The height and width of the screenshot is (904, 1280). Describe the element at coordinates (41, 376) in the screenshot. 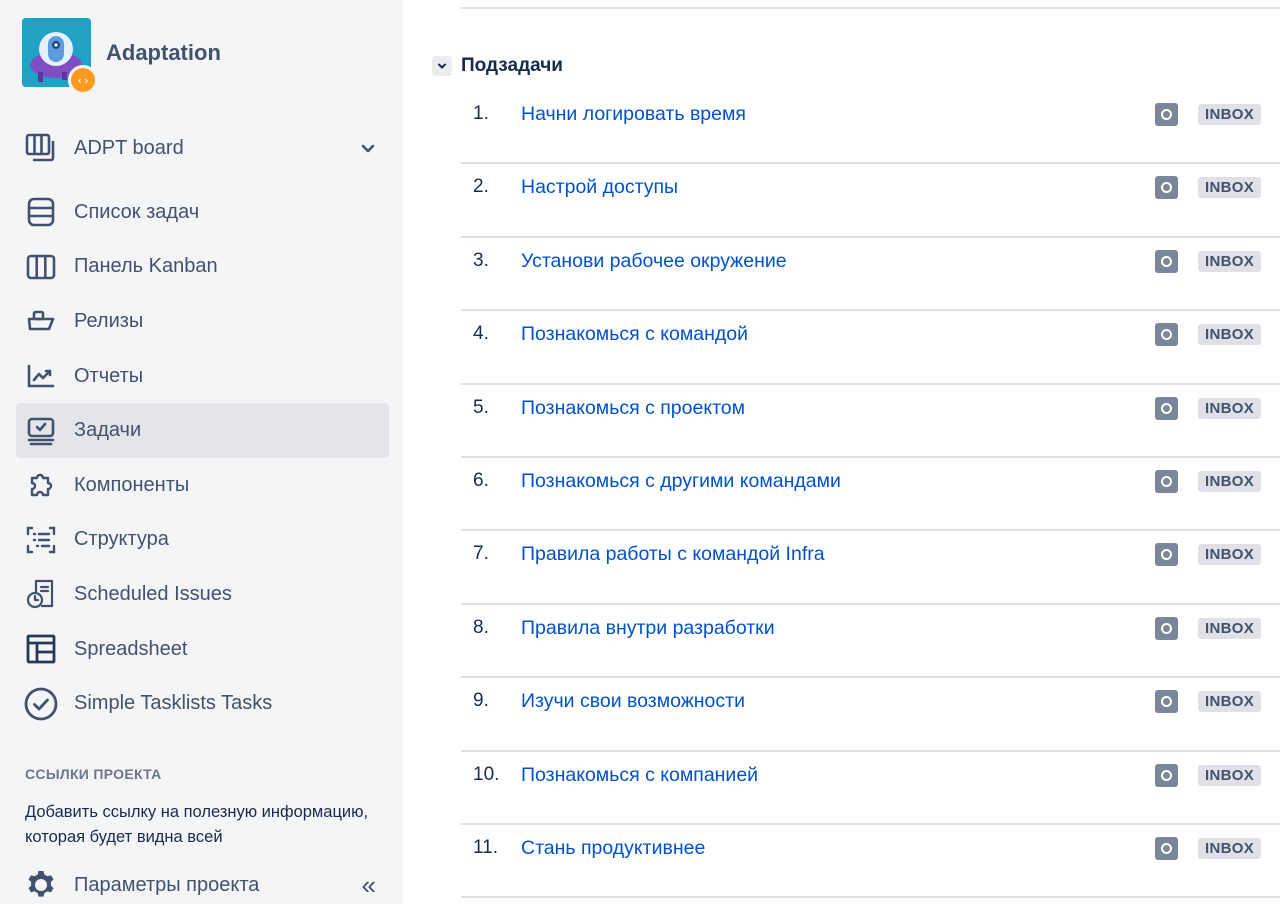

I see `chart-icon` at that location.